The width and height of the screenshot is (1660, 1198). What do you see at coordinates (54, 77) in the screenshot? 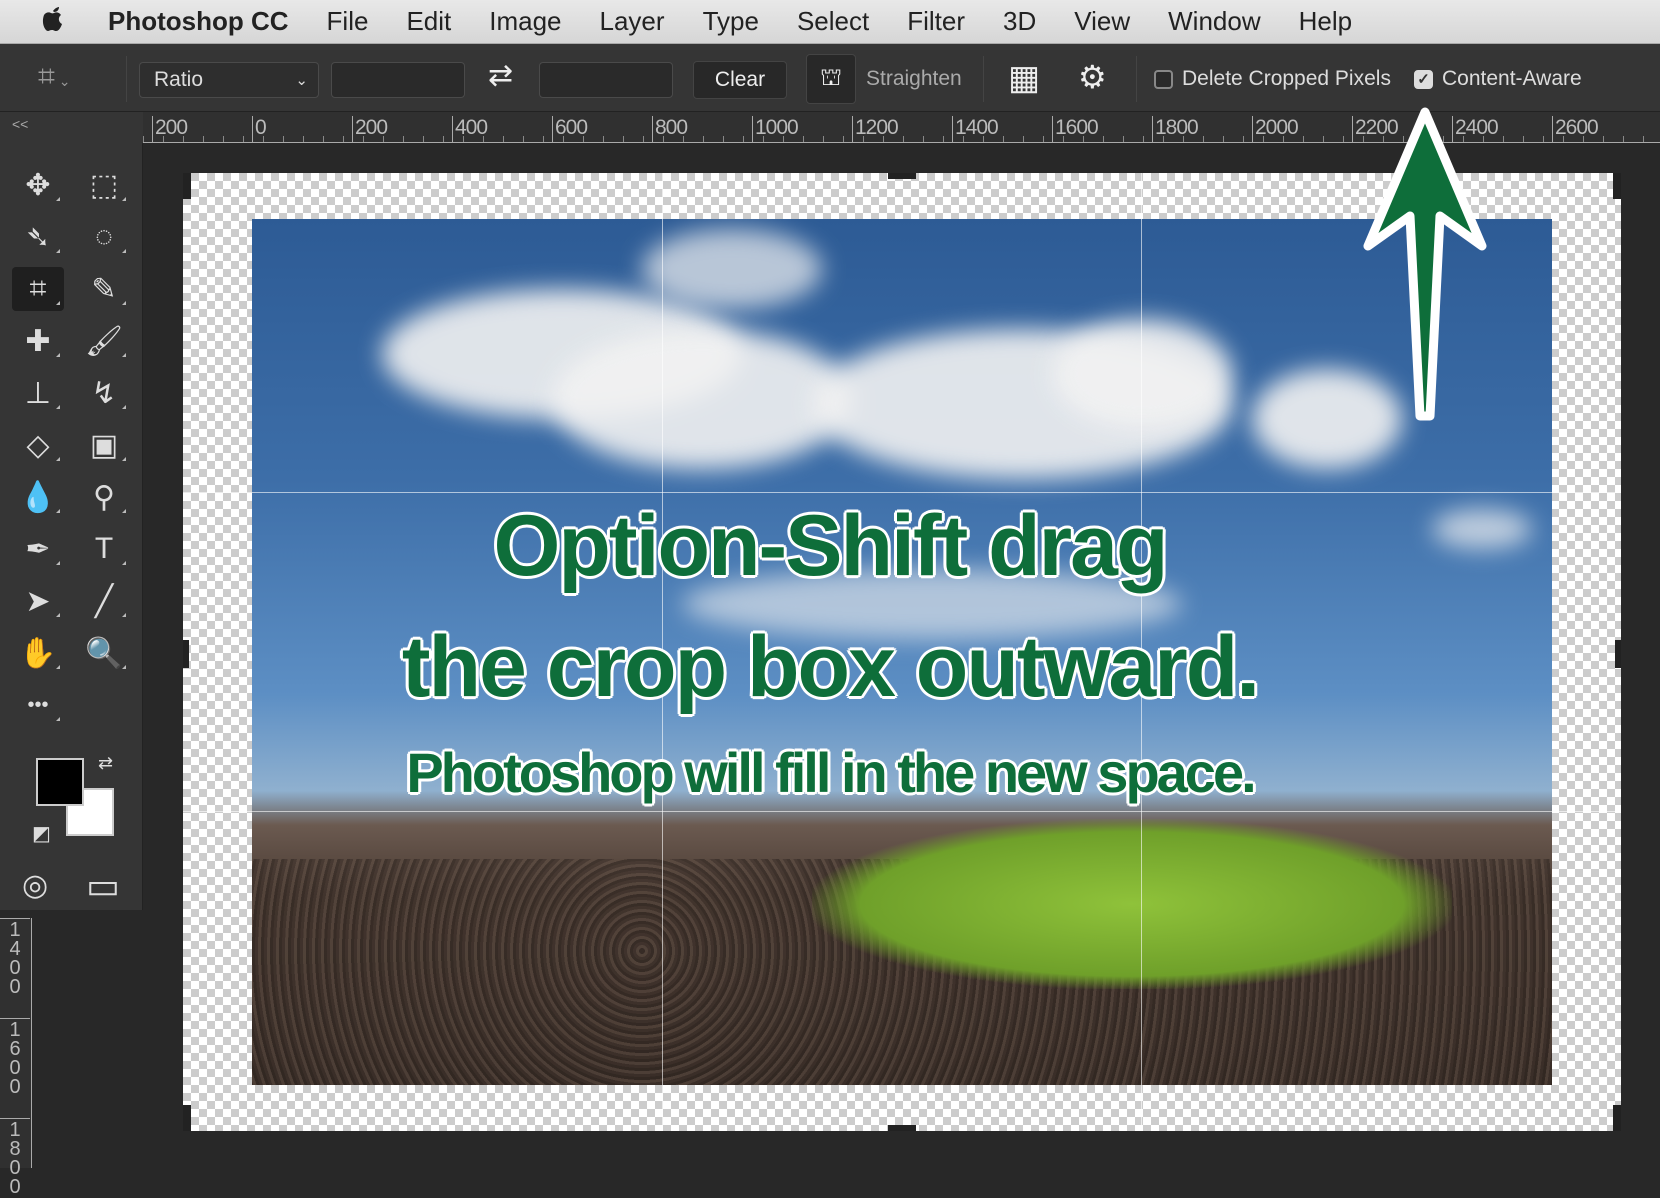
I see `crop-preset-icon: ⌗ ⌄` at bounding box center [54, 77].